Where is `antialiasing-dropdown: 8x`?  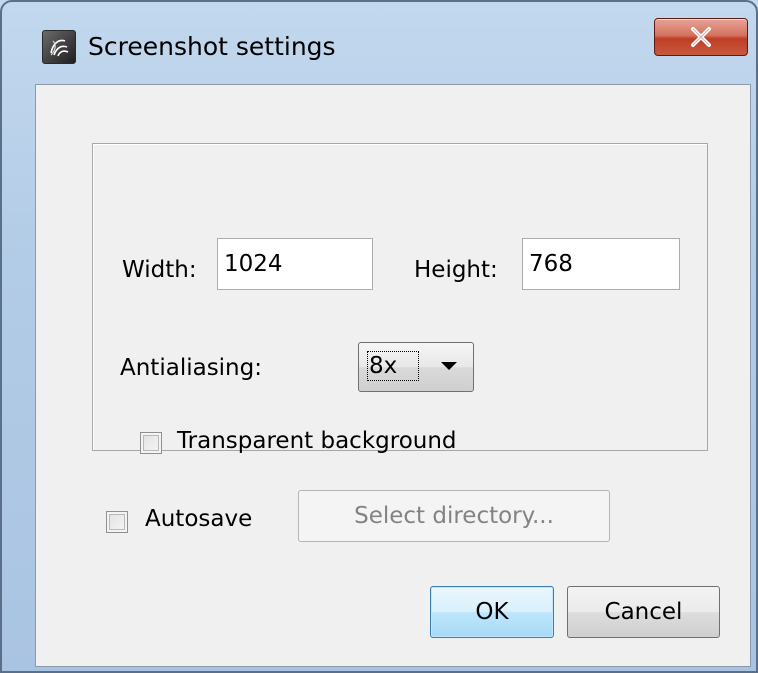 antialiasing-dropdown: 8x is located at coordinates (416, 367).